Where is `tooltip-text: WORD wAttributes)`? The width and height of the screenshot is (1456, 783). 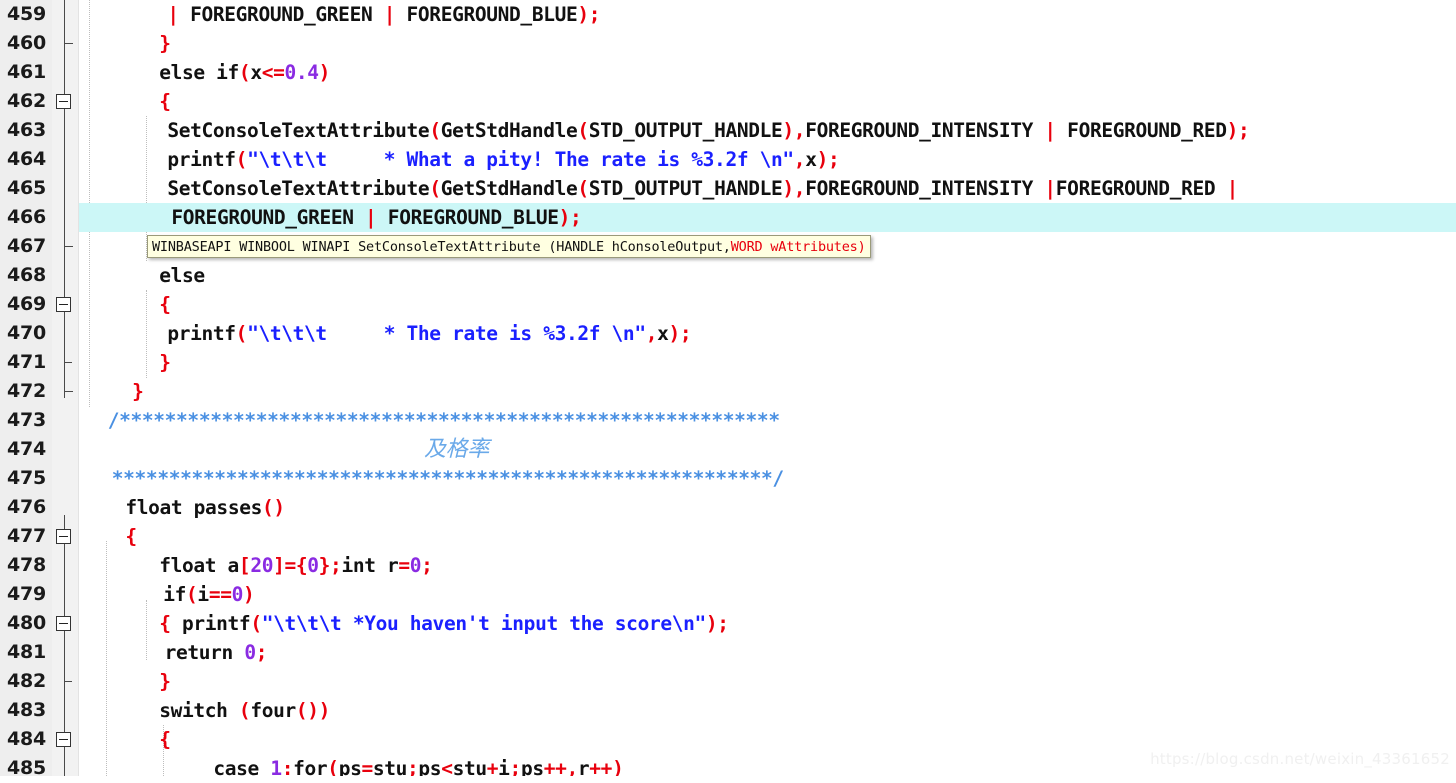
tooltip-text: WORD wAttributes) is located at coordinates (798, 247).